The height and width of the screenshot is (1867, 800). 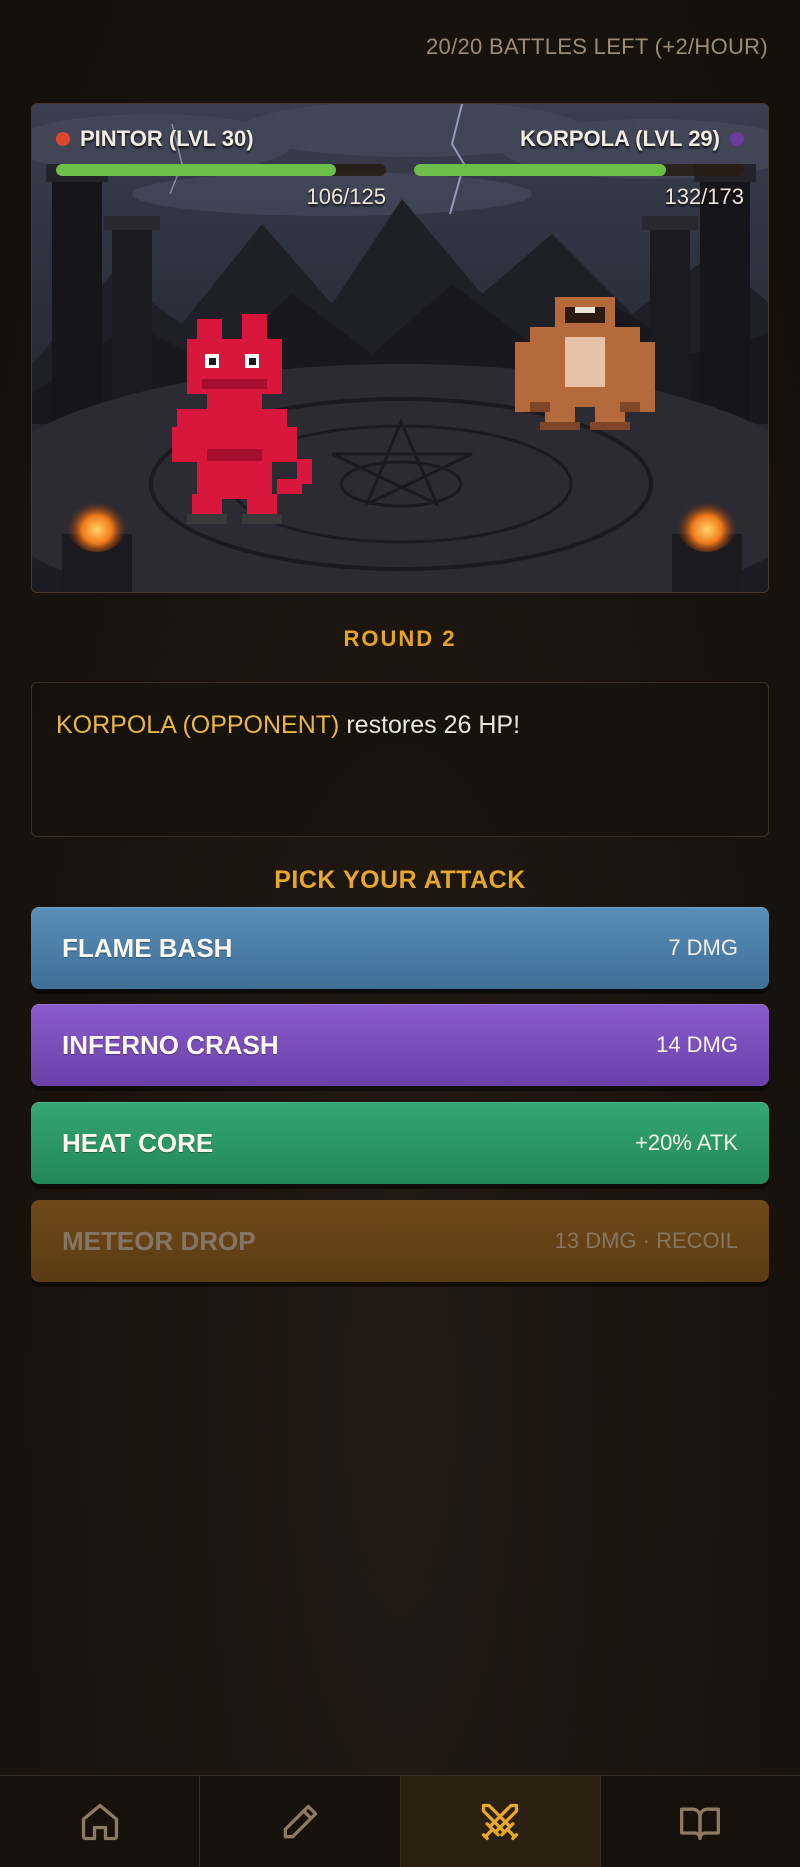 I want to click on pick-attack-label: PICK YOUR ATTACK, so click(x=400, y=880).